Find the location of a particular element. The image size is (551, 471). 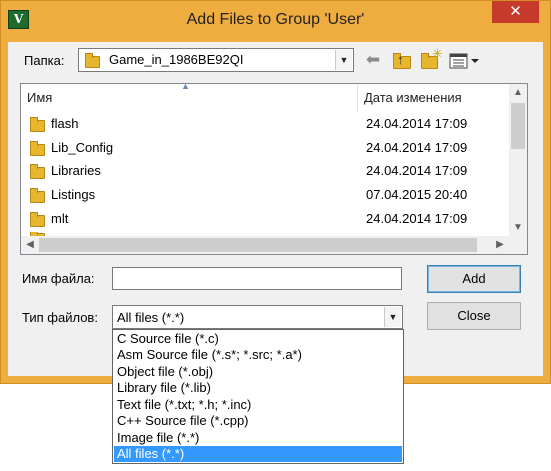

list-item: flash 24.04.2014 17:09 is located at coordinates (265, 125).